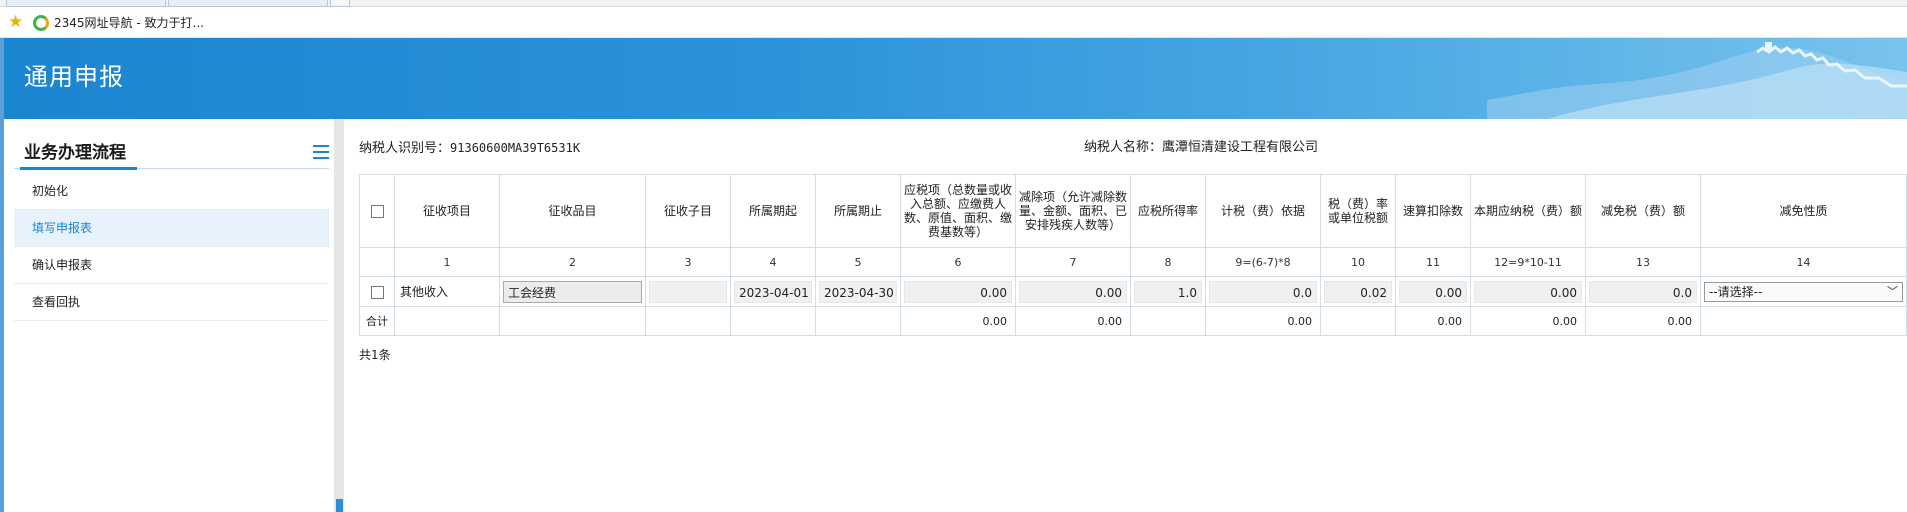  I want to click on sidebar-title-underline, so click(78, 168).